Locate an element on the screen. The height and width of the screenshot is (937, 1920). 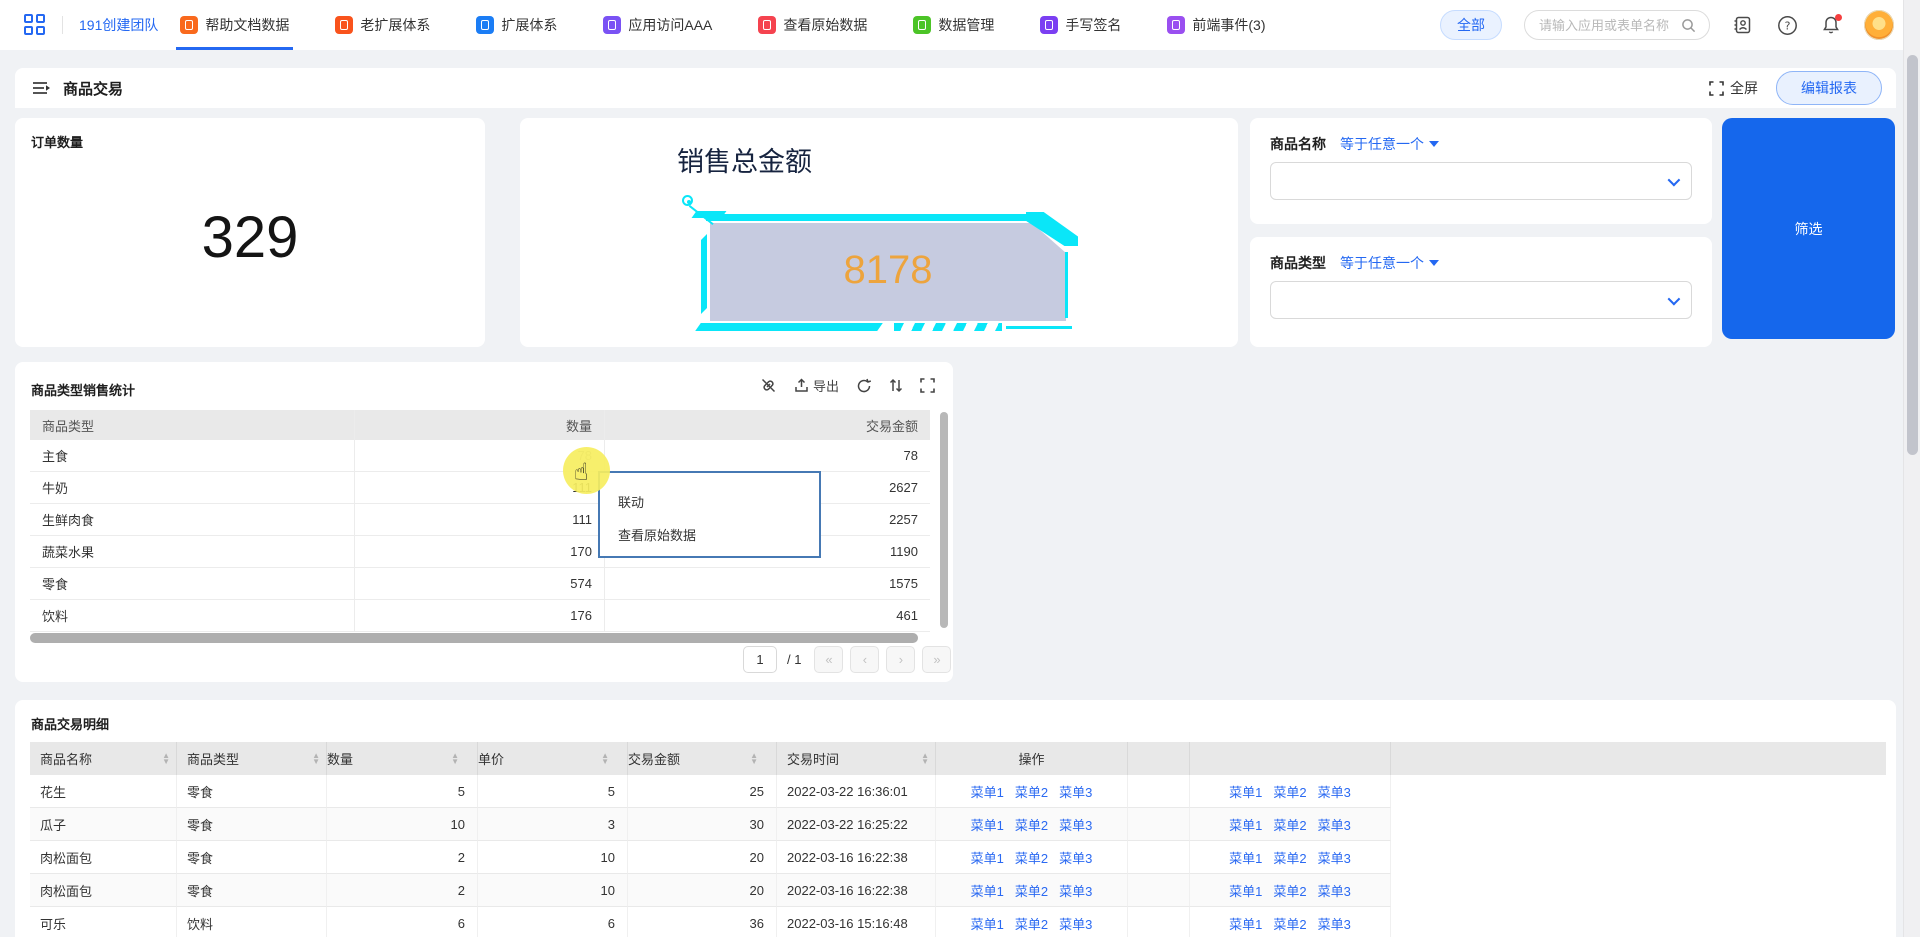
table-cell: 3 is located at coordinates (553, 824).